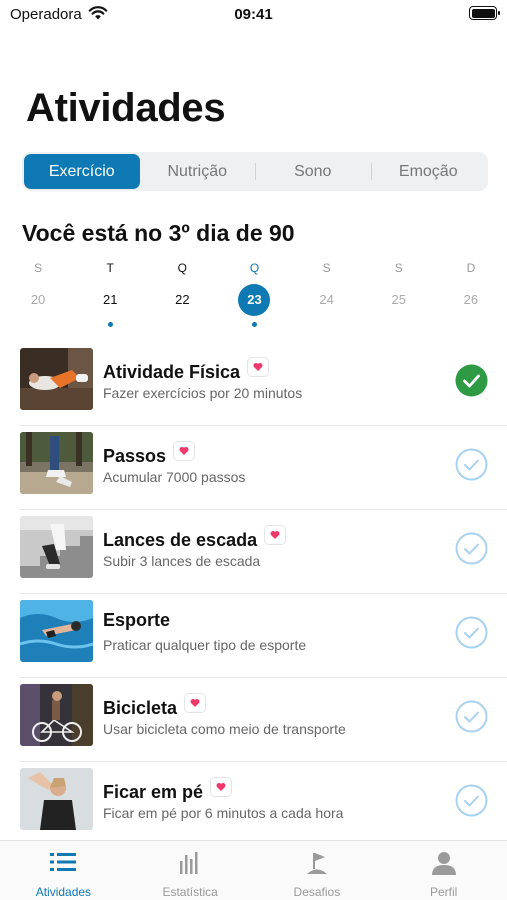  Describe the element at coordinates (317, 892) in the screenshot. I see `tab-label: Desafios` at that location.